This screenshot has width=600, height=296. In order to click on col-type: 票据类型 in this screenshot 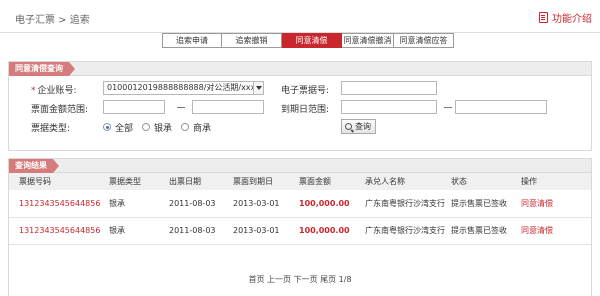, I will do `click(139, 181)`.